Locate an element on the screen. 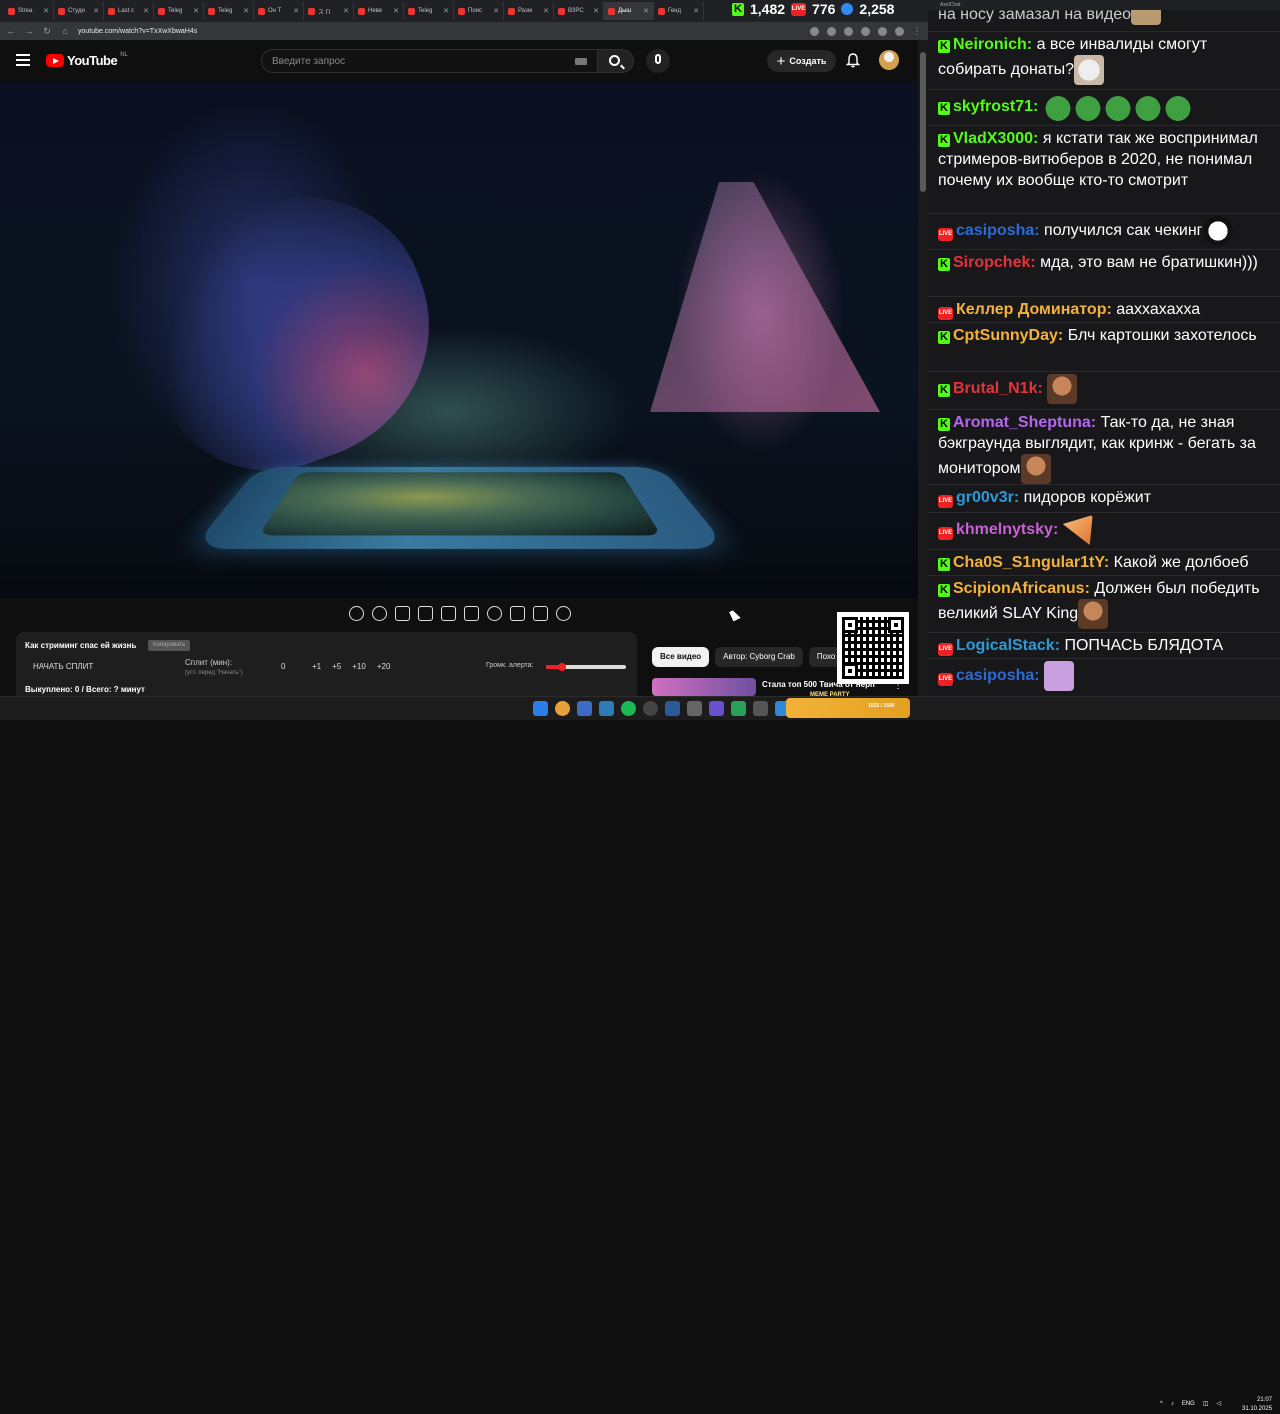 The width and height of the screenshot is (1280, 1414). alert-volume-slider is located at coordinates (586, 667).